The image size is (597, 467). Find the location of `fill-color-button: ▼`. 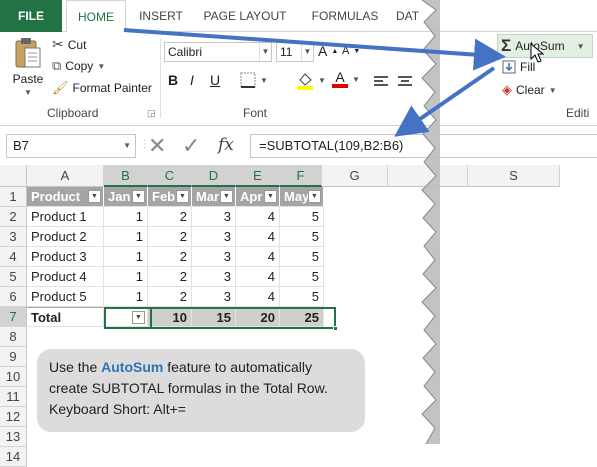

fill-color-button: ▼ is located at coordinates (311, 80).